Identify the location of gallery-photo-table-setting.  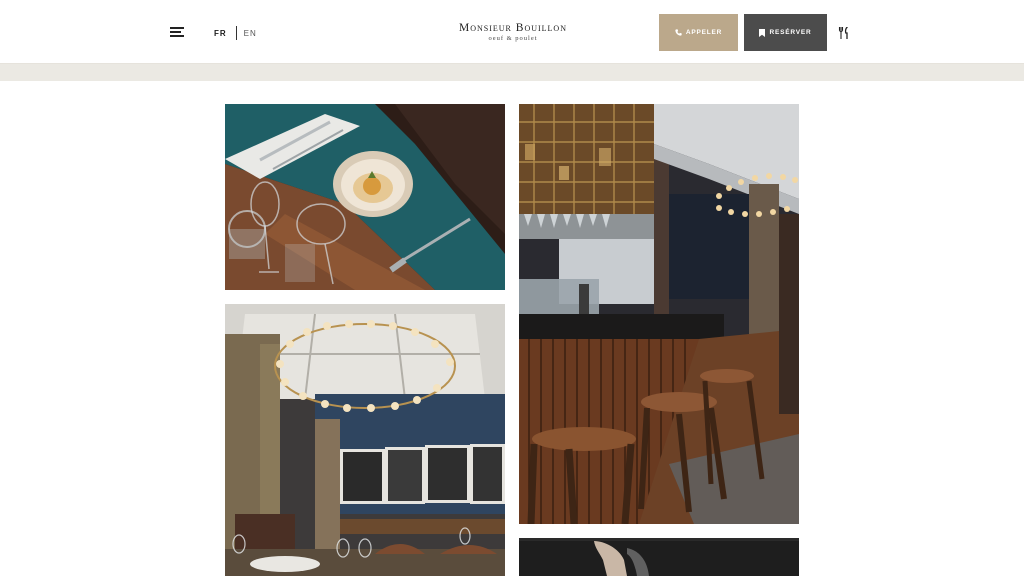
(365, 197).